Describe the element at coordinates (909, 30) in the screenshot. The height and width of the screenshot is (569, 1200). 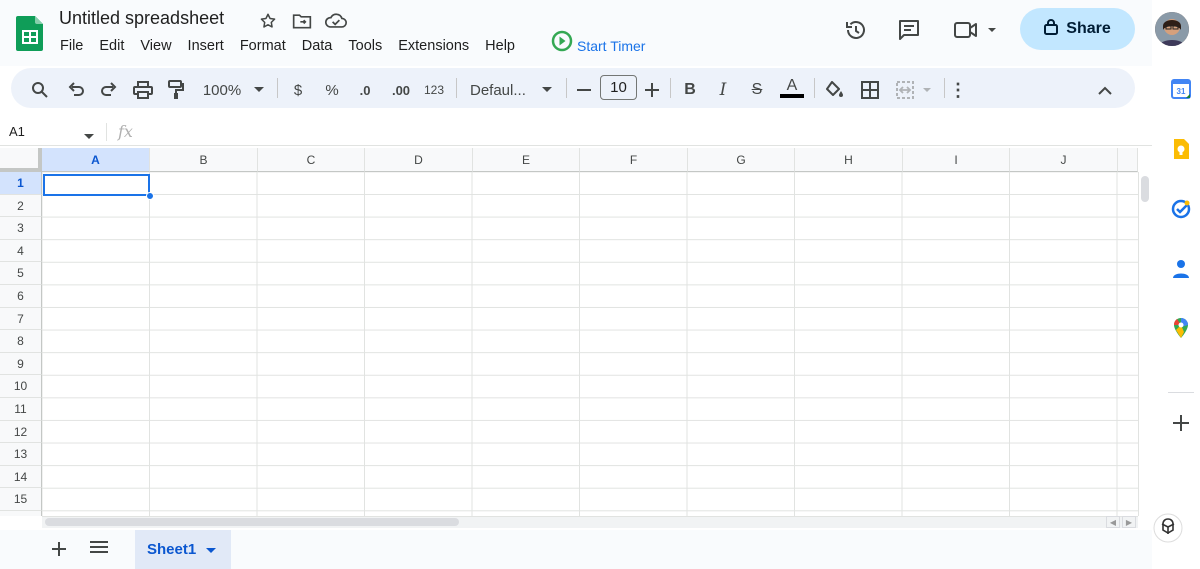
I see `comments-icon` at that location.